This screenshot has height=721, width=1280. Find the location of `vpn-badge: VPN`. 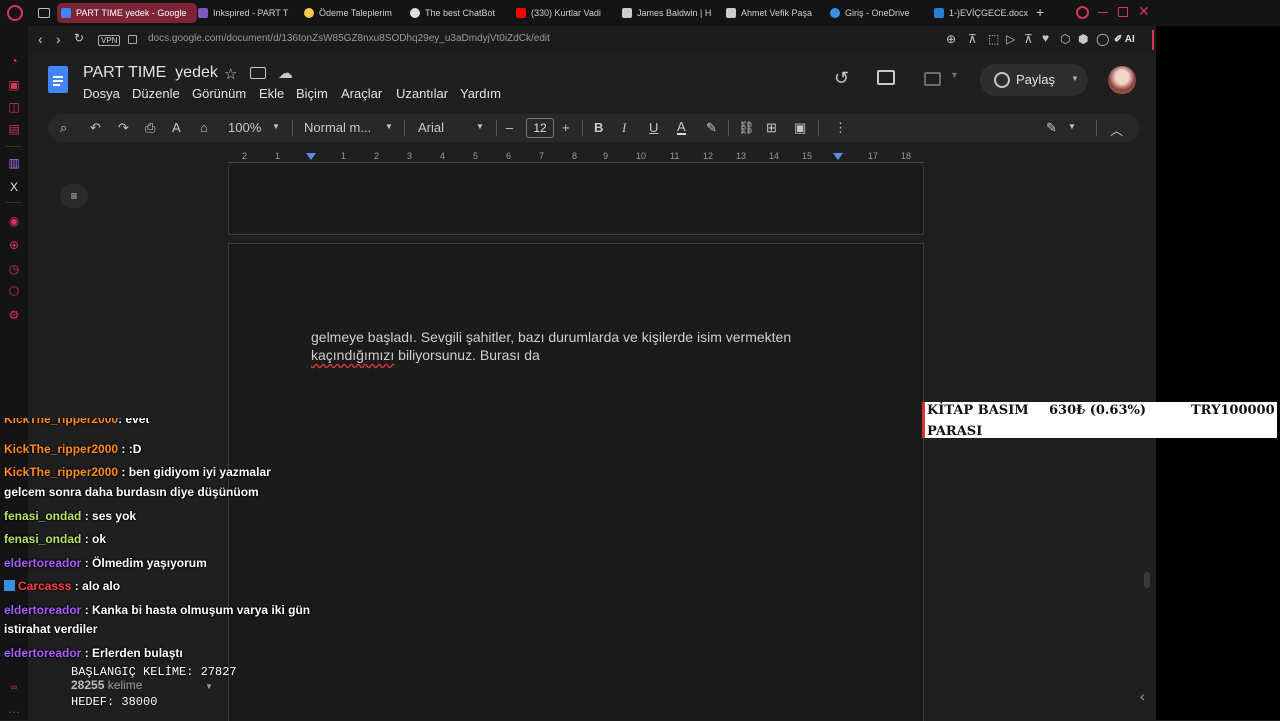

vpn-badge: VPN is located at coordinates (109, 40).